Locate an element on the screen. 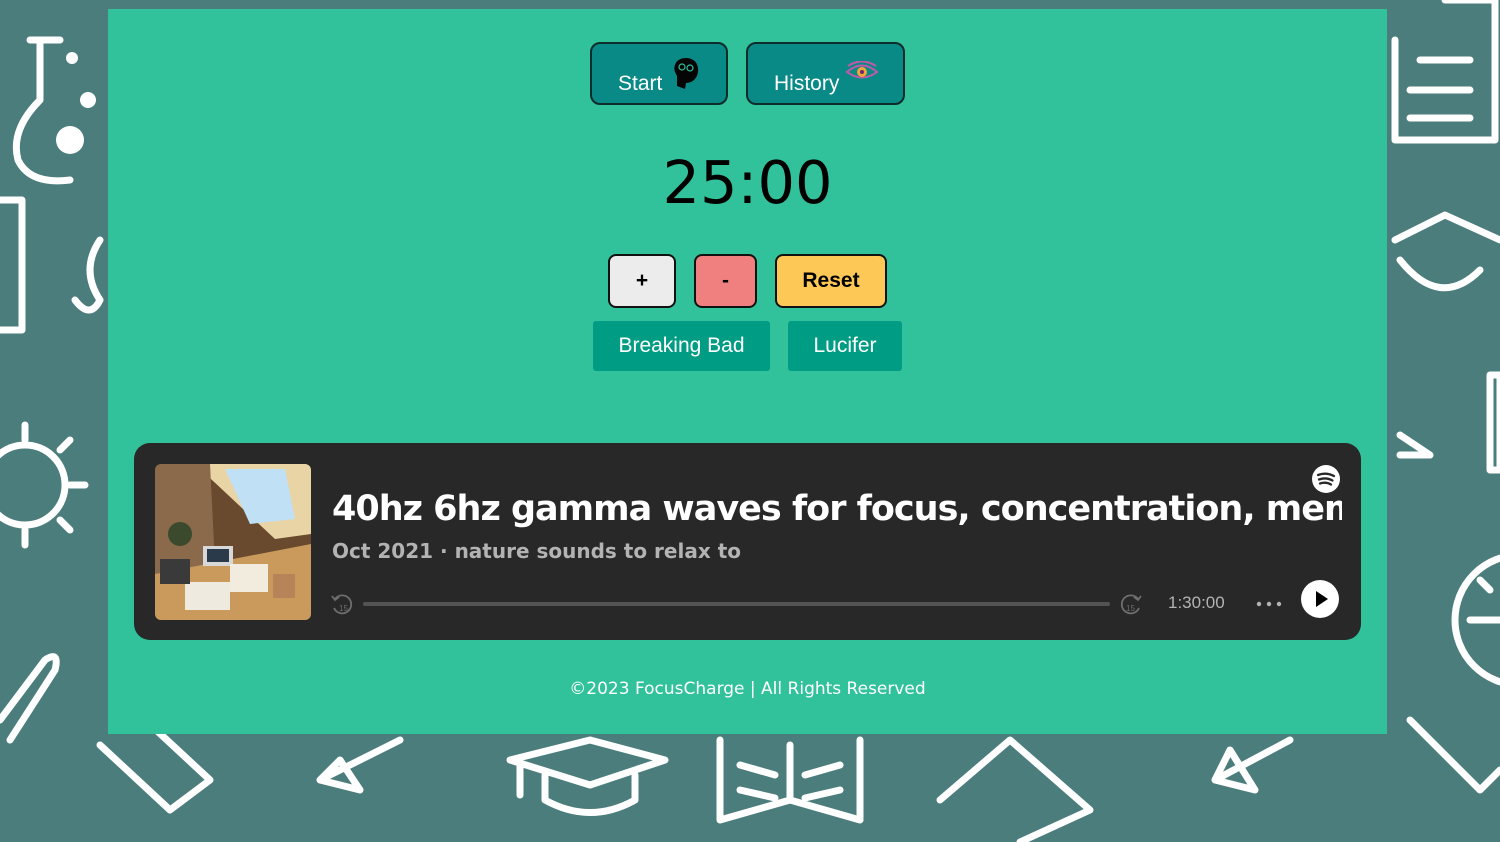 This screenshot has height=842, width=1500. gear-icon is located at coordinates (44, 485).